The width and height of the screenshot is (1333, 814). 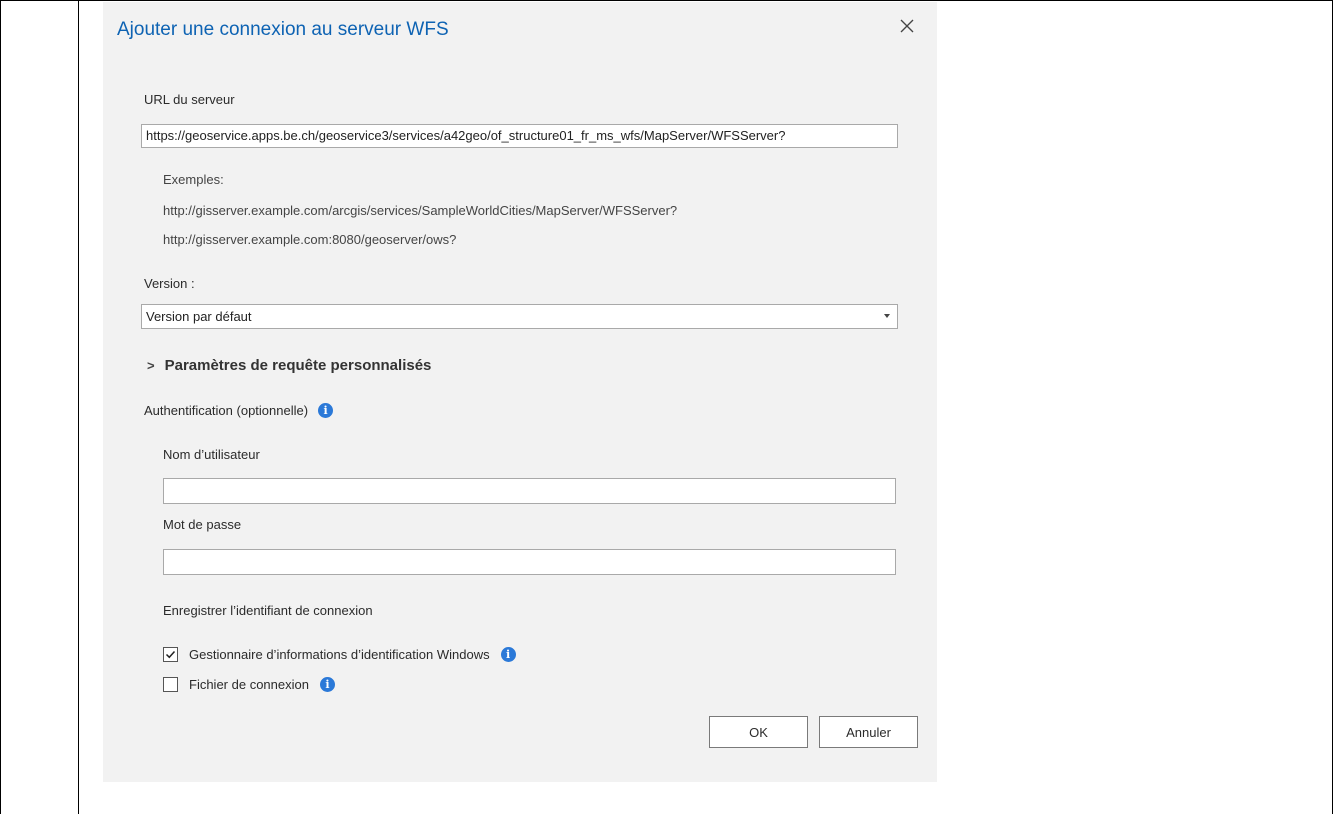 I want to click on version-label: Version :, so click(x=169, y=283).